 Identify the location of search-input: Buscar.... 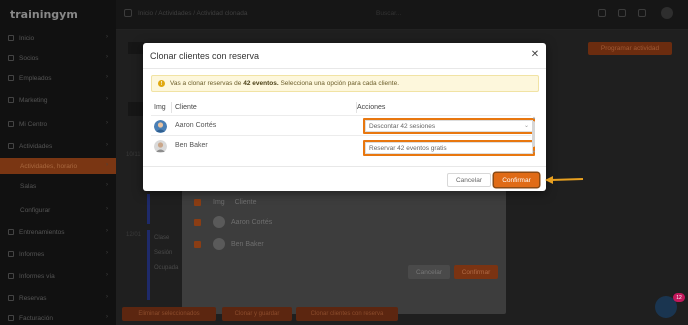
(388, 13).